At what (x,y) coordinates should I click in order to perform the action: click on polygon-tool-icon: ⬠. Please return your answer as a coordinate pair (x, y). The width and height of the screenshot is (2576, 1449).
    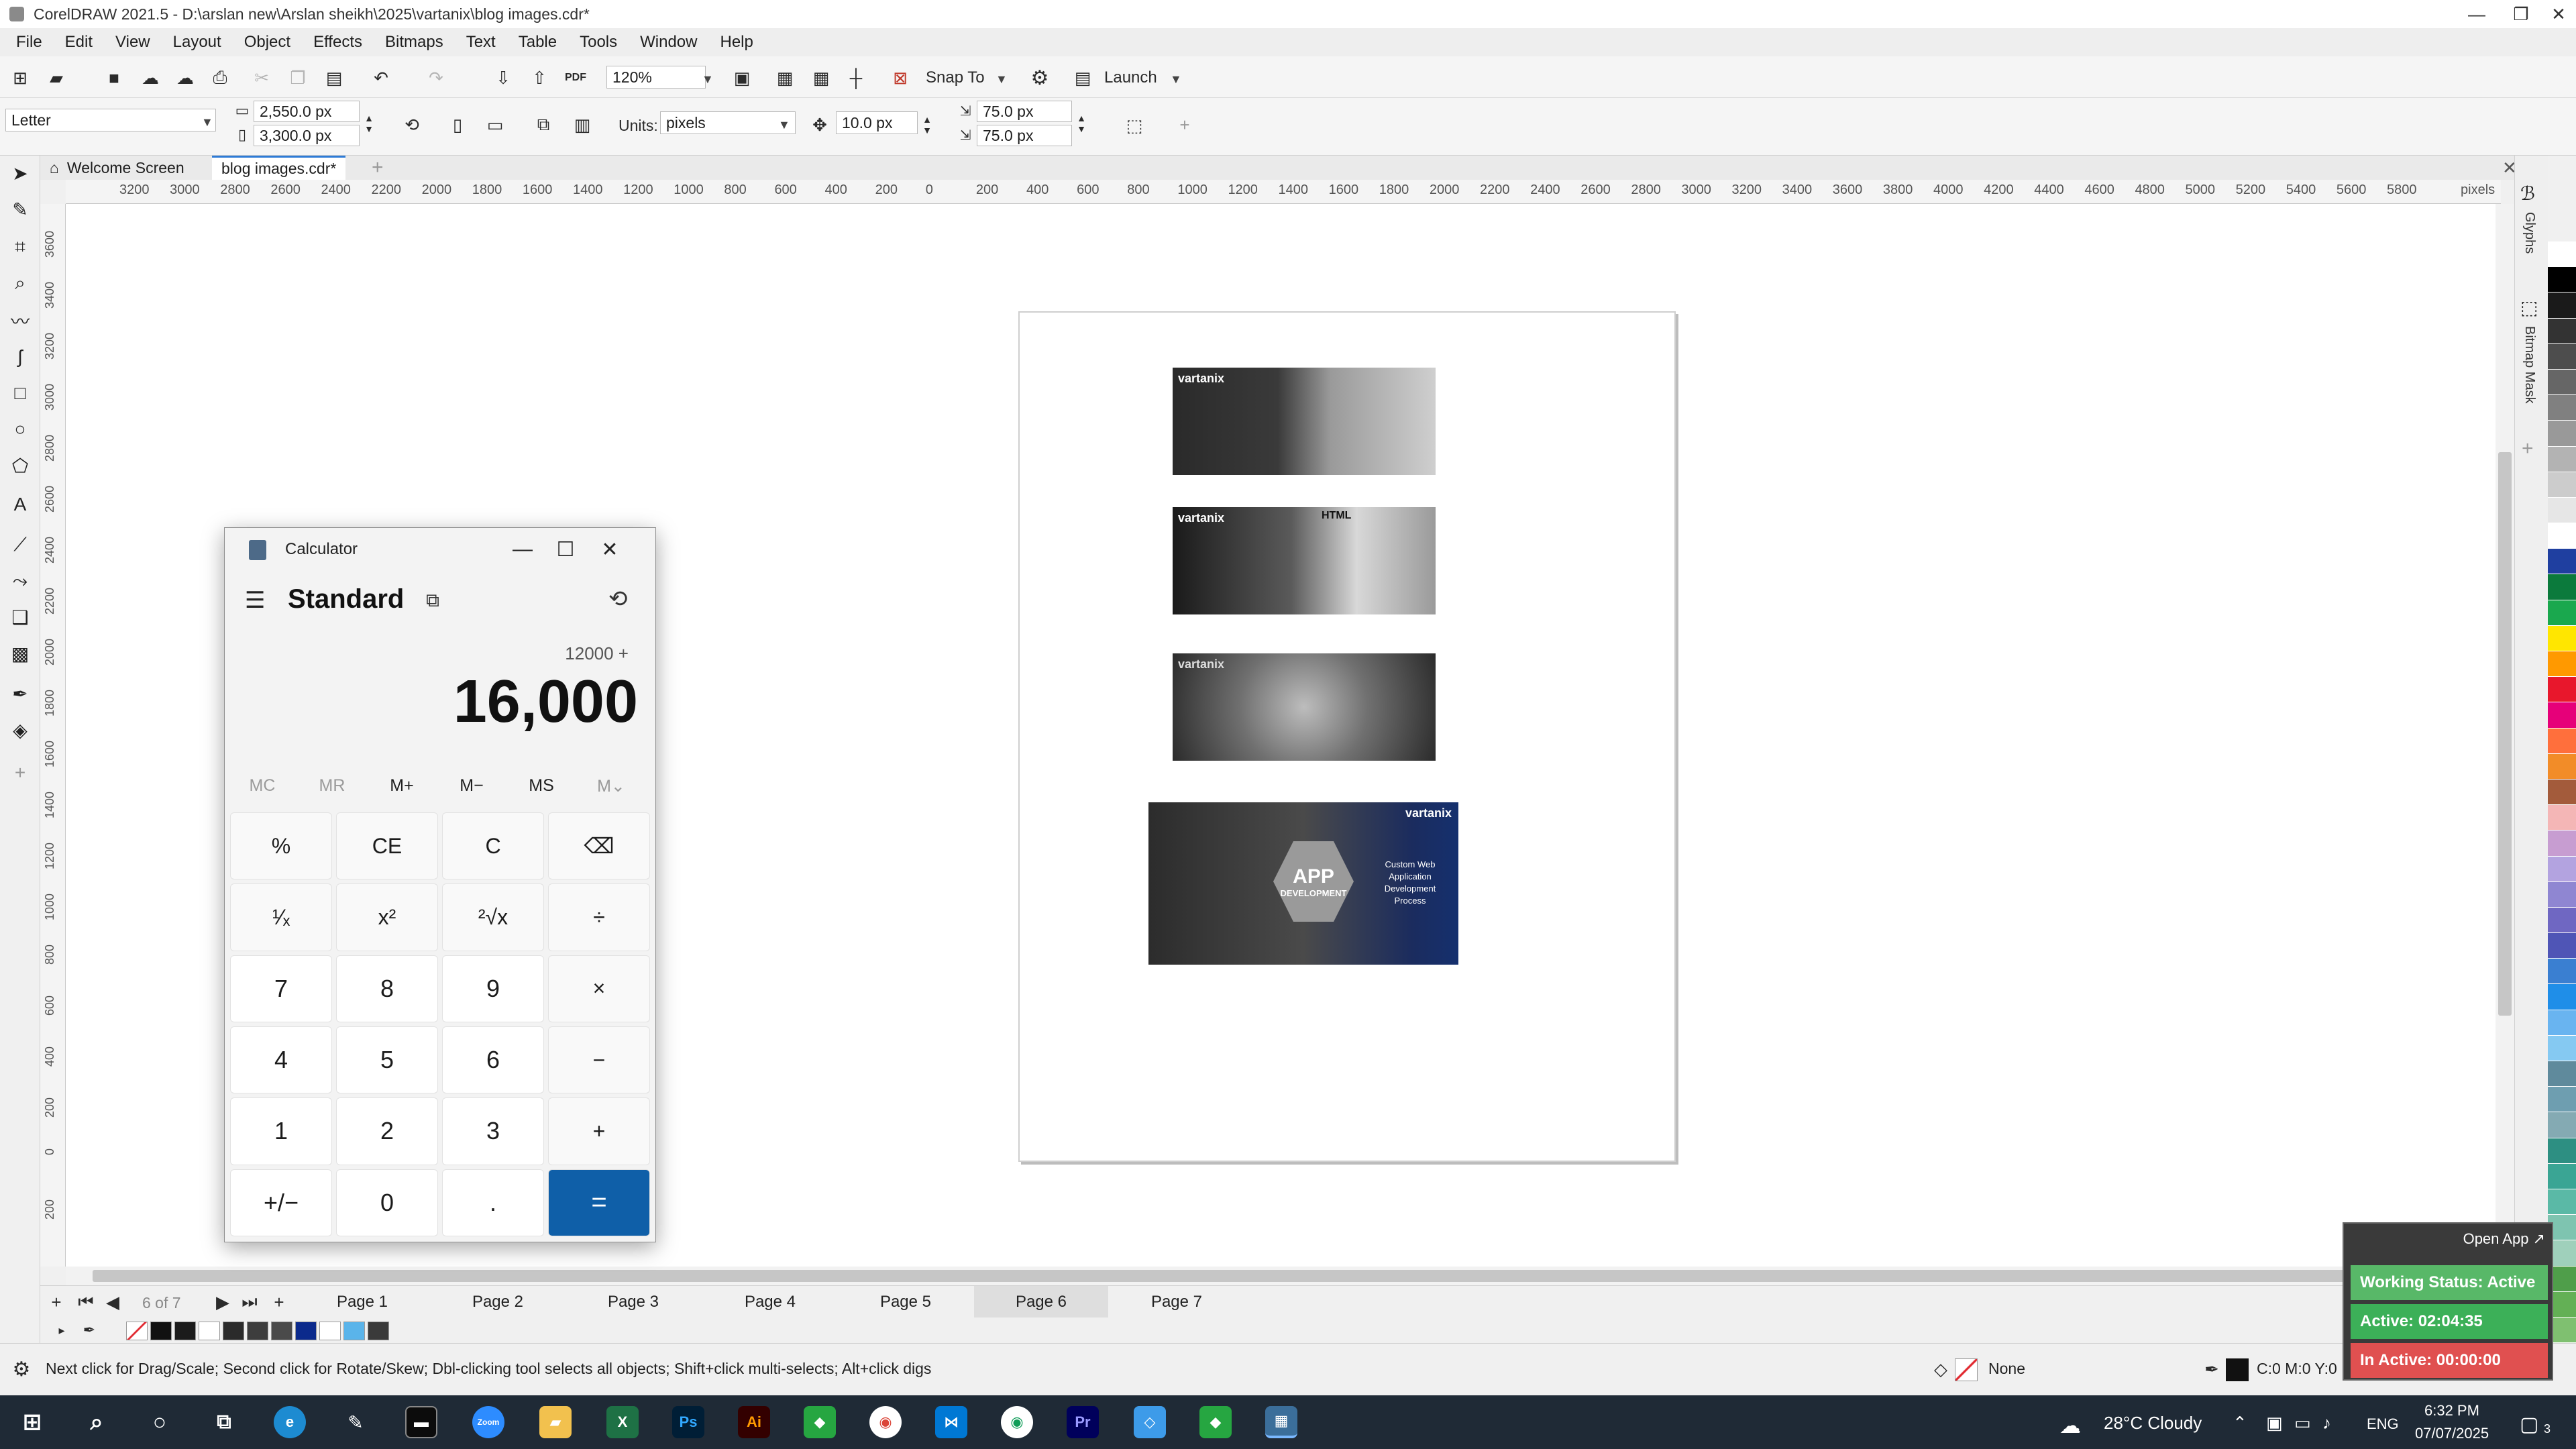
    Looking at the image, I should click on (20, 465).